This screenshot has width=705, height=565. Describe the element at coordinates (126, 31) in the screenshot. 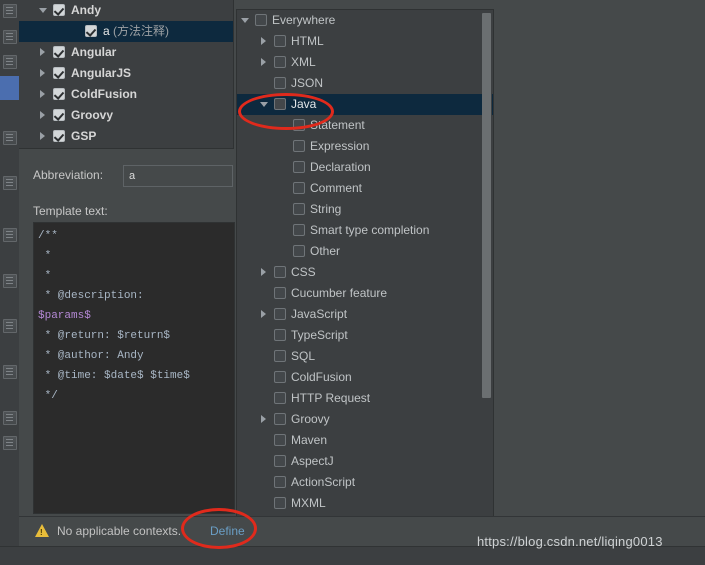

I see `template-tree-row: a (方法注释)` at that location.